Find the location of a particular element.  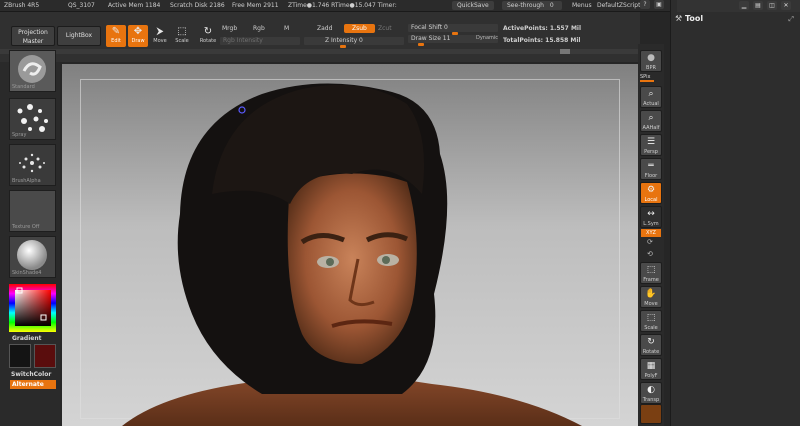

floor-button: ═ Floor is located at coordinates (651, 169).